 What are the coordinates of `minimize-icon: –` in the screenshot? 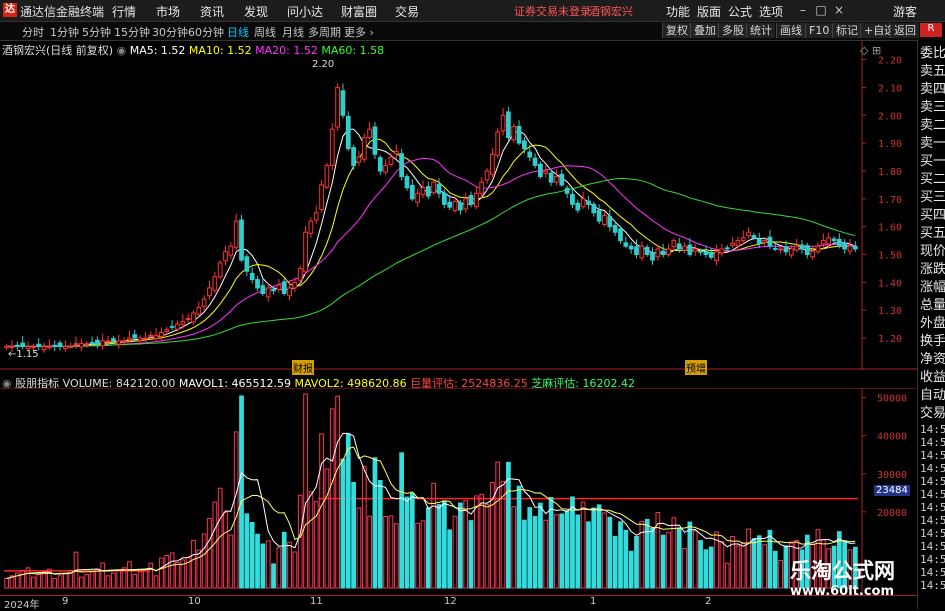 It's located at (803, 10).